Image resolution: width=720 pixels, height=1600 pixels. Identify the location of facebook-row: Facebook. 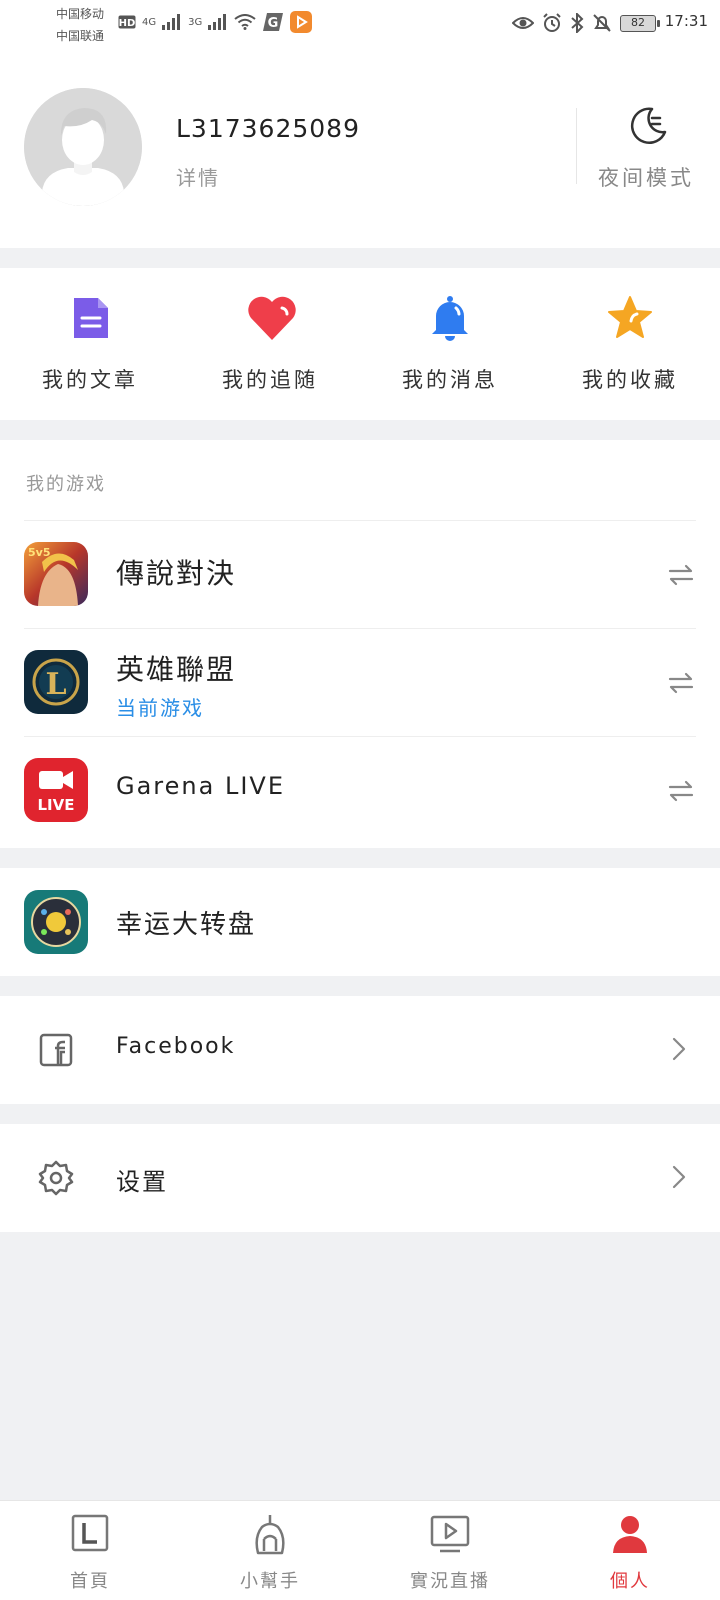
(360, 1050).